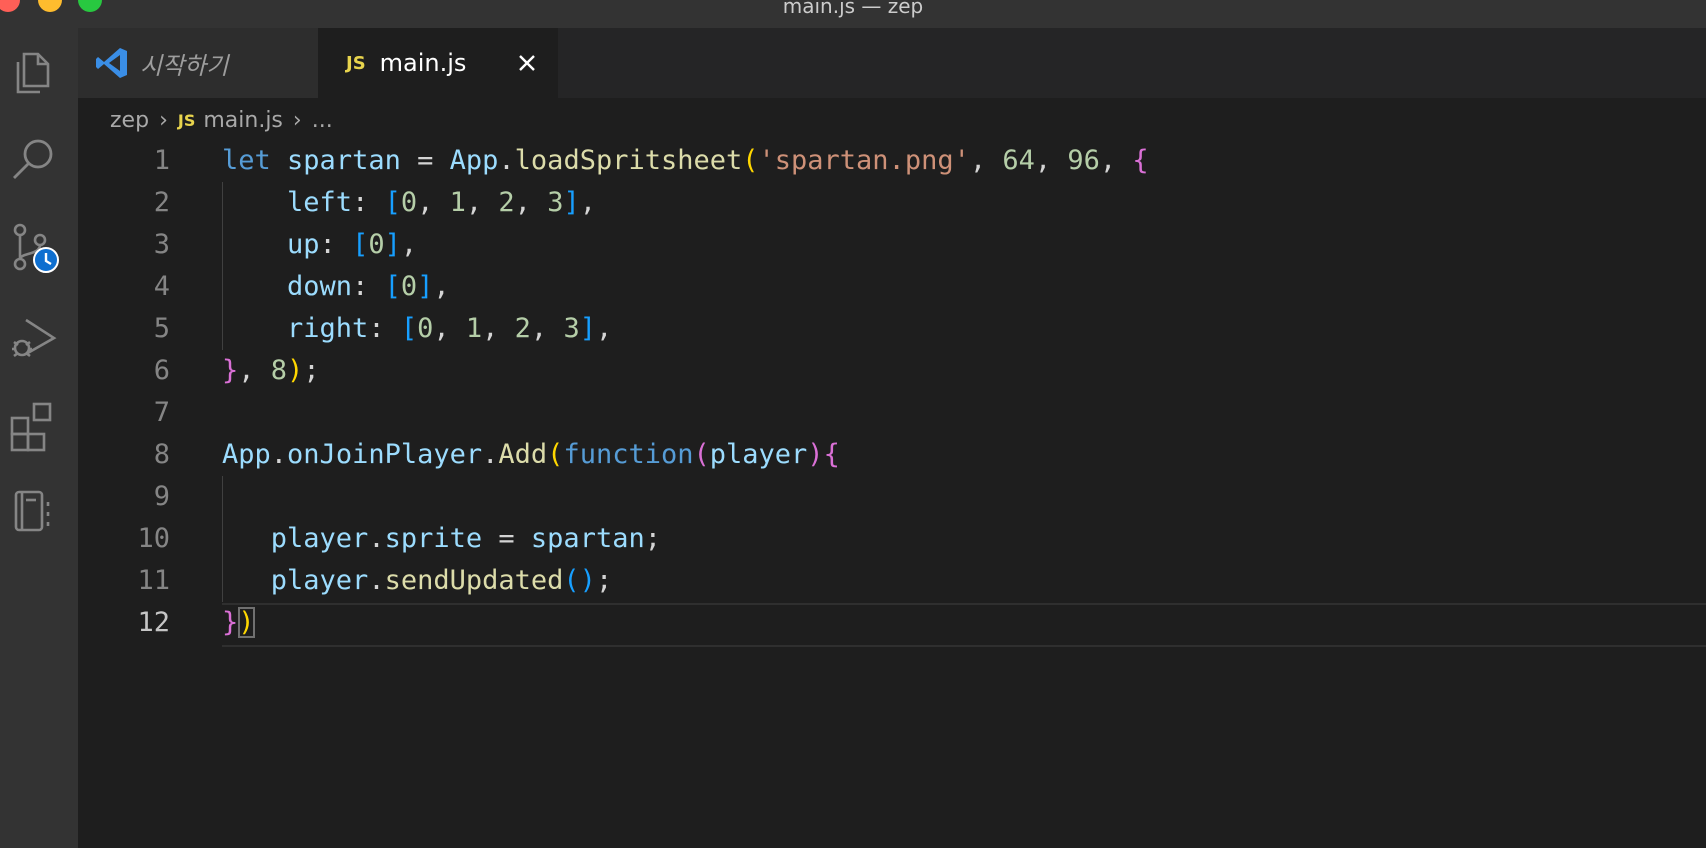 The image size is (1706, 848). I want to click on code-line-text: down: [0],, so click(368, 286).